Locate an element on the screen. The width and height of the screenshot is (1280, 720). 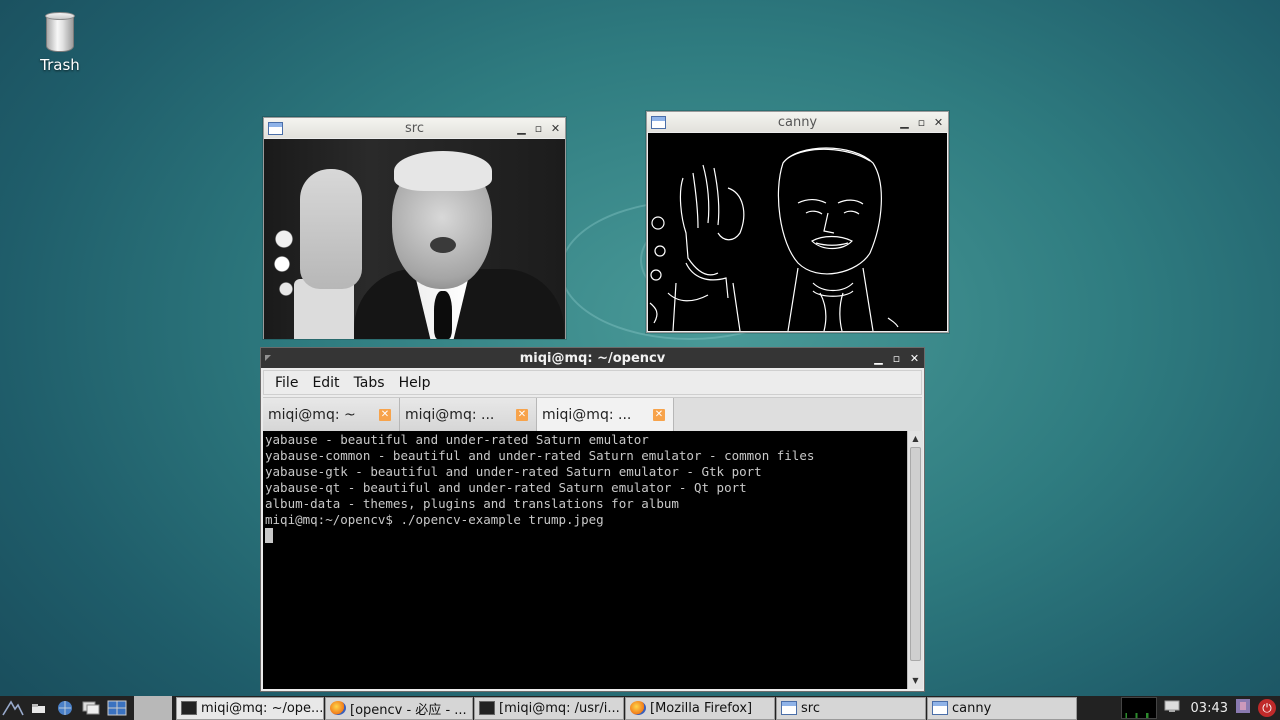
clock: 03:43 is located at coordinates (1209, 708).